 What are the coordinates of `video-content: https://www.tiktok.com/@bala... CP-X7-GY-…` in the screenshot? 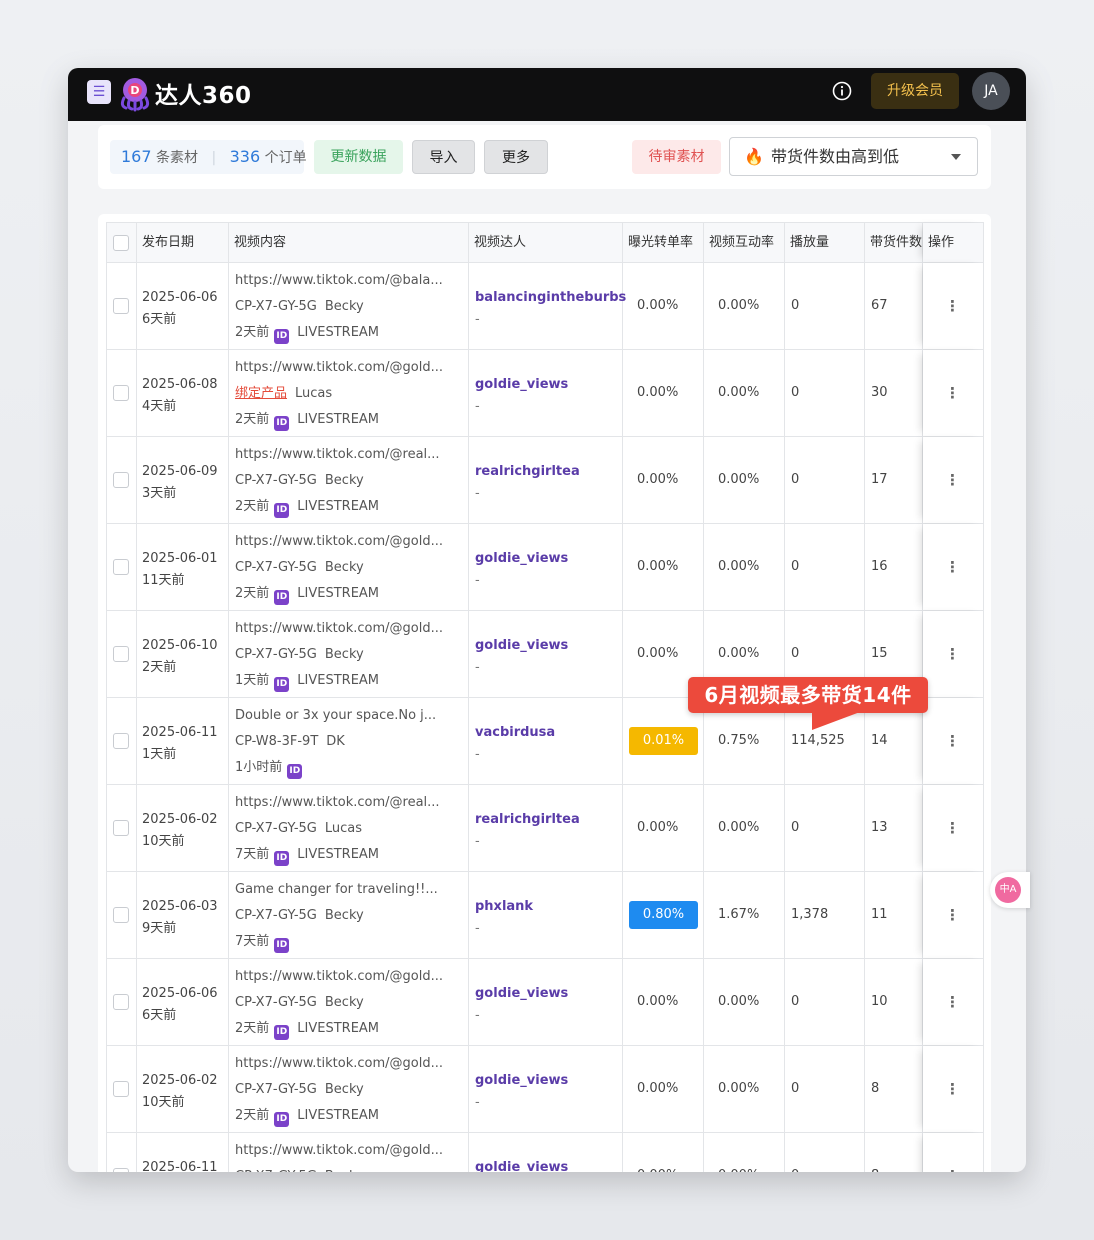 It's located at (350, 307).